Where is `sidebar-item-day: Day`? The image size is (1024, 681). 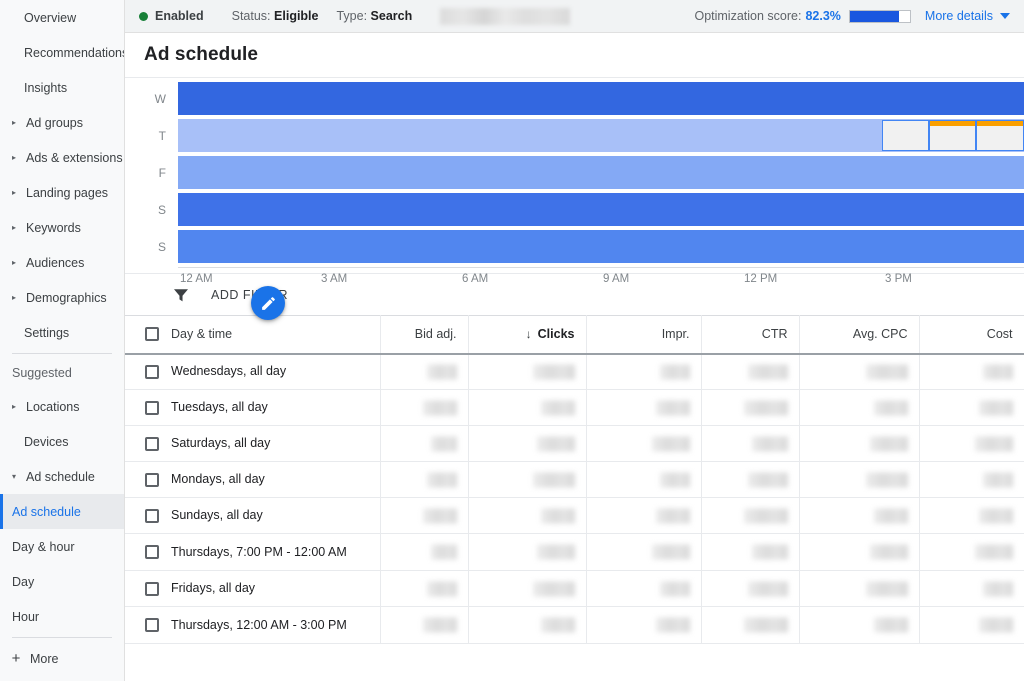 sidebar-item-day: Day is located at coordinates (62, 581).